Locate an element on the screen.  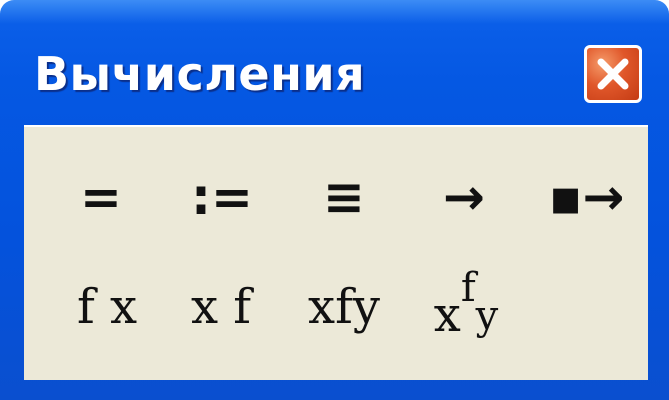
global-definition-button: ≡ is located at coordinates (344, 197).